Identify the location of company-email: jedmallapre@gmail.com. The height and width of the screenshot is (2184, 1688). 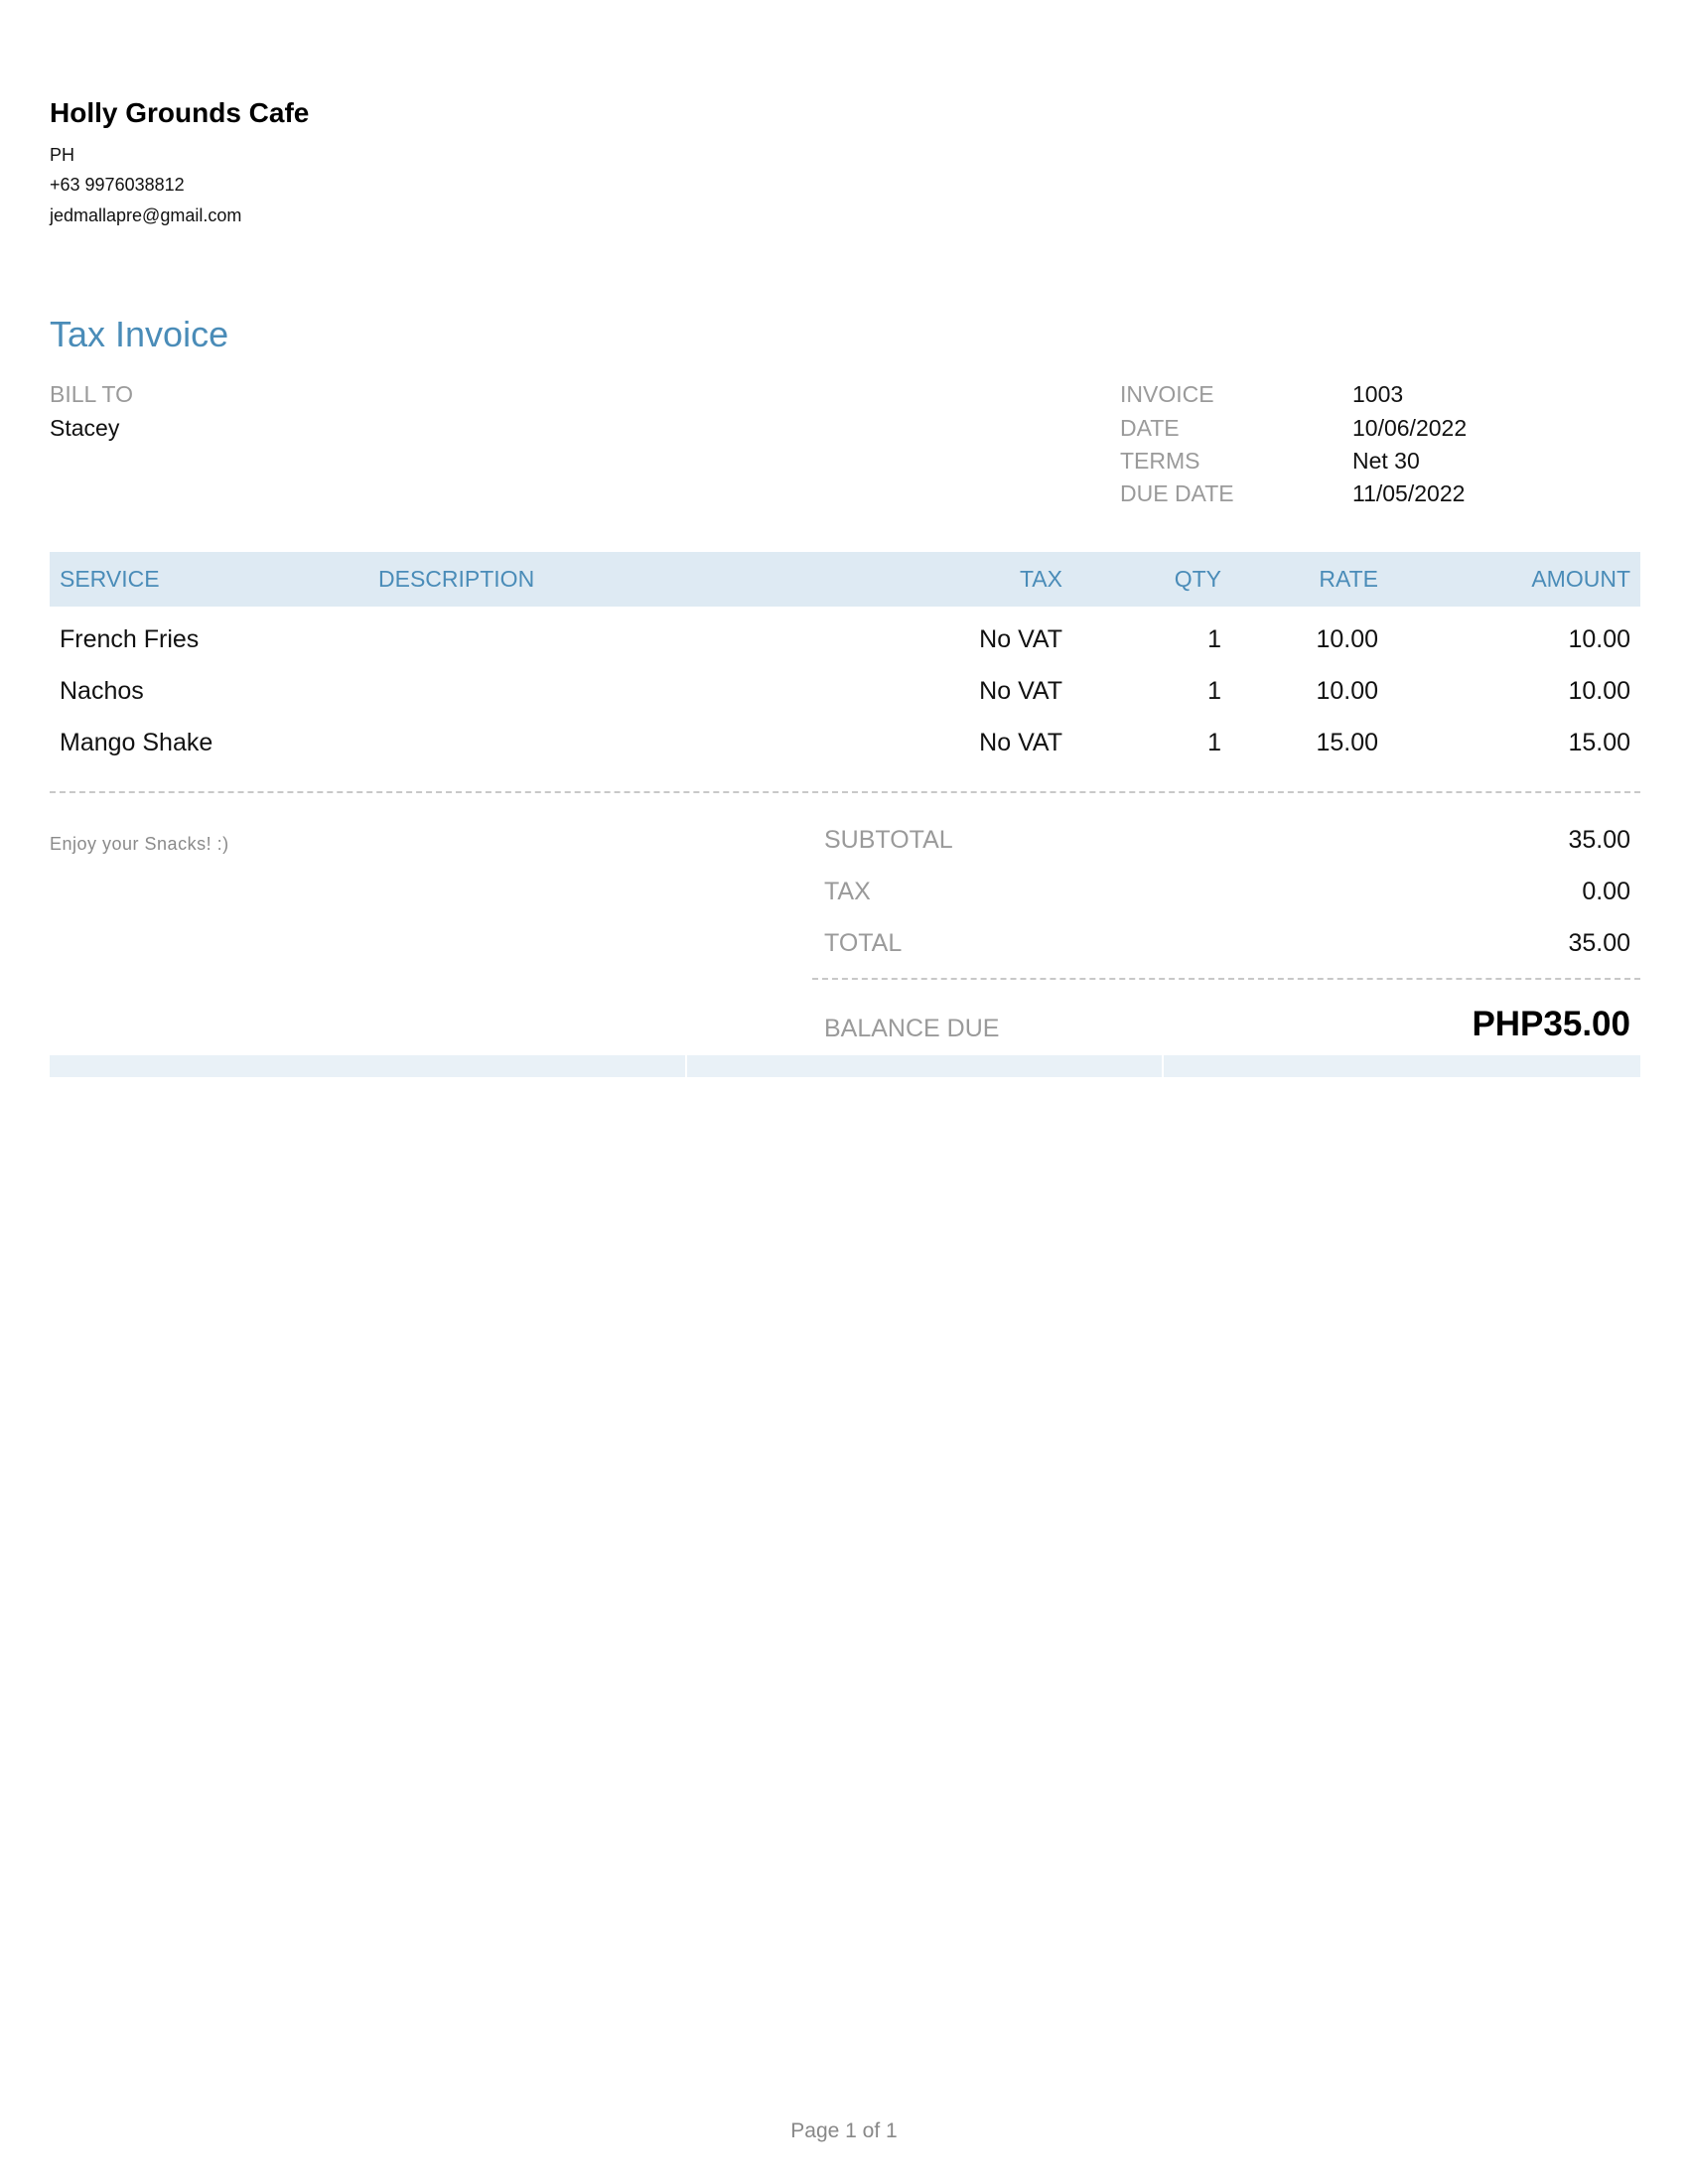
(146, 215).